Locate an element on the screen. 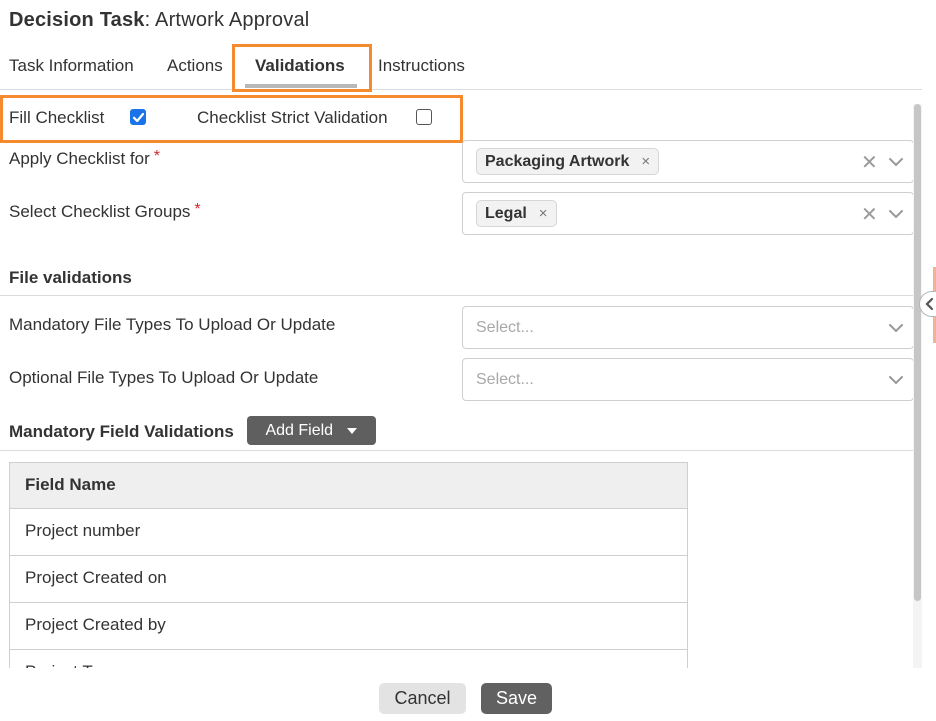  apply-checklist-select: Packaging Artwork × ✕ is located at coordinates (688, 161).